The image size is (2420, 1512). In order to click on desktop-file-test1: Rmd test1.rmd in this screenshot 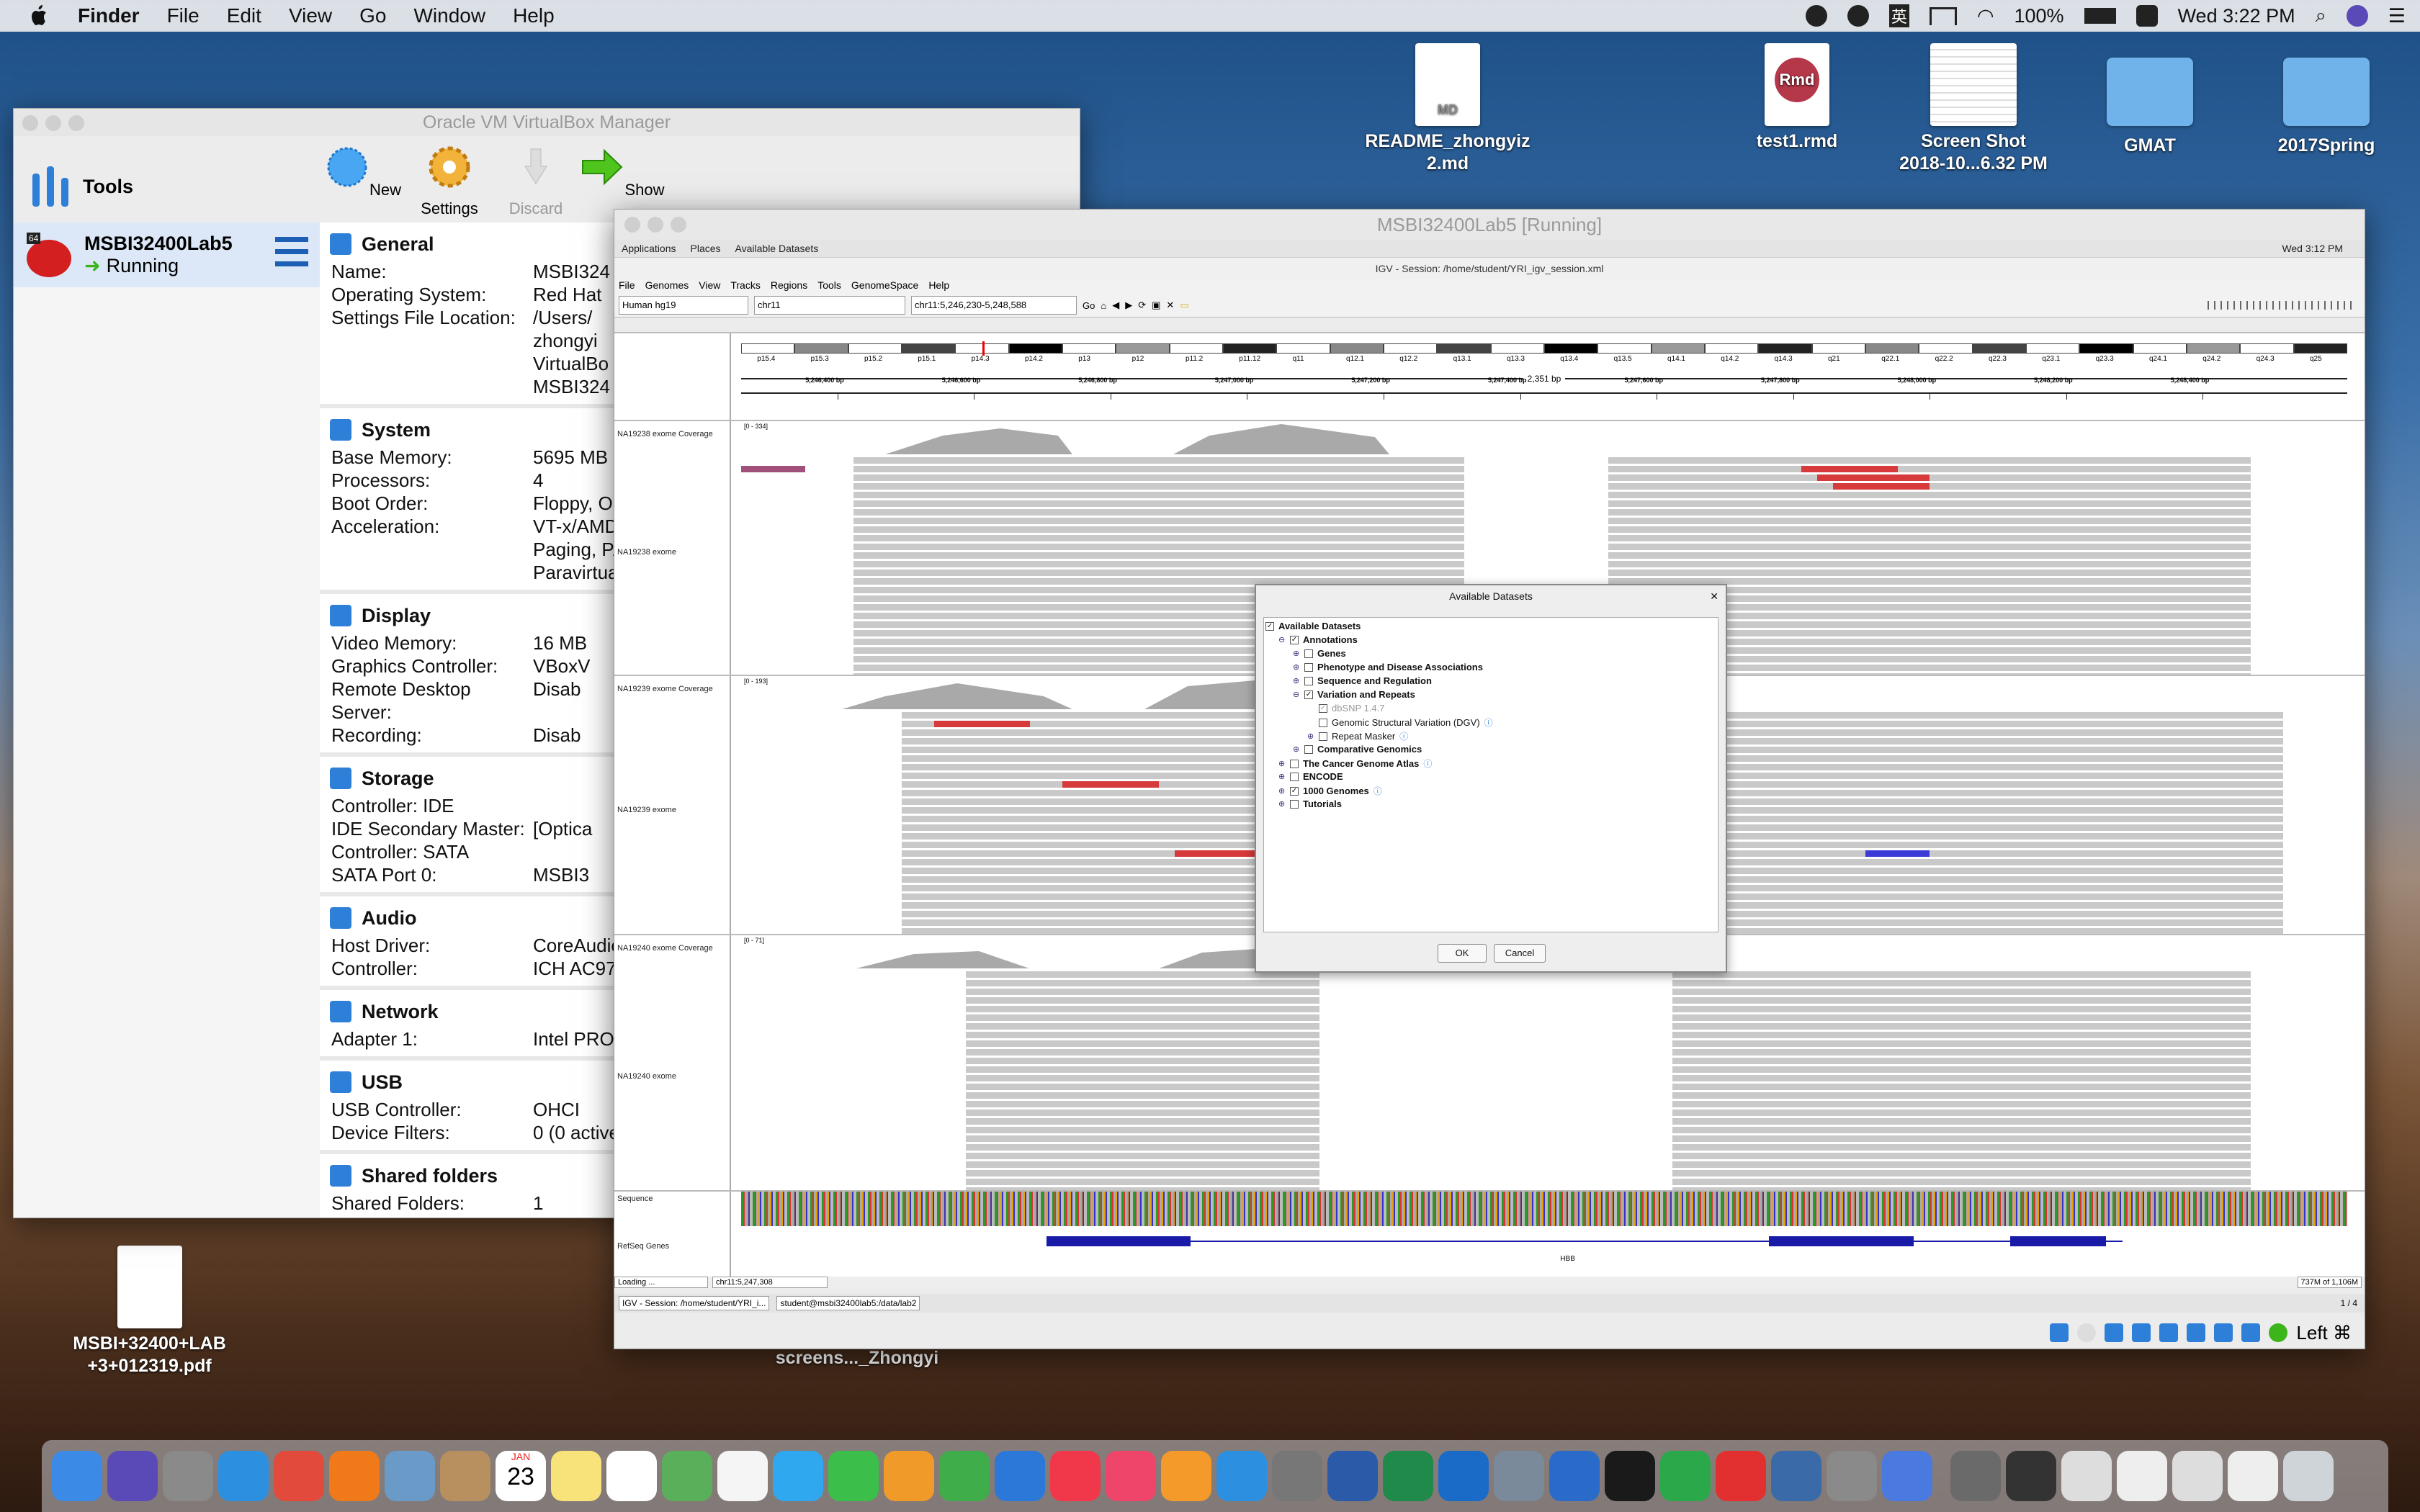, I will do `click(1797, 98)`.